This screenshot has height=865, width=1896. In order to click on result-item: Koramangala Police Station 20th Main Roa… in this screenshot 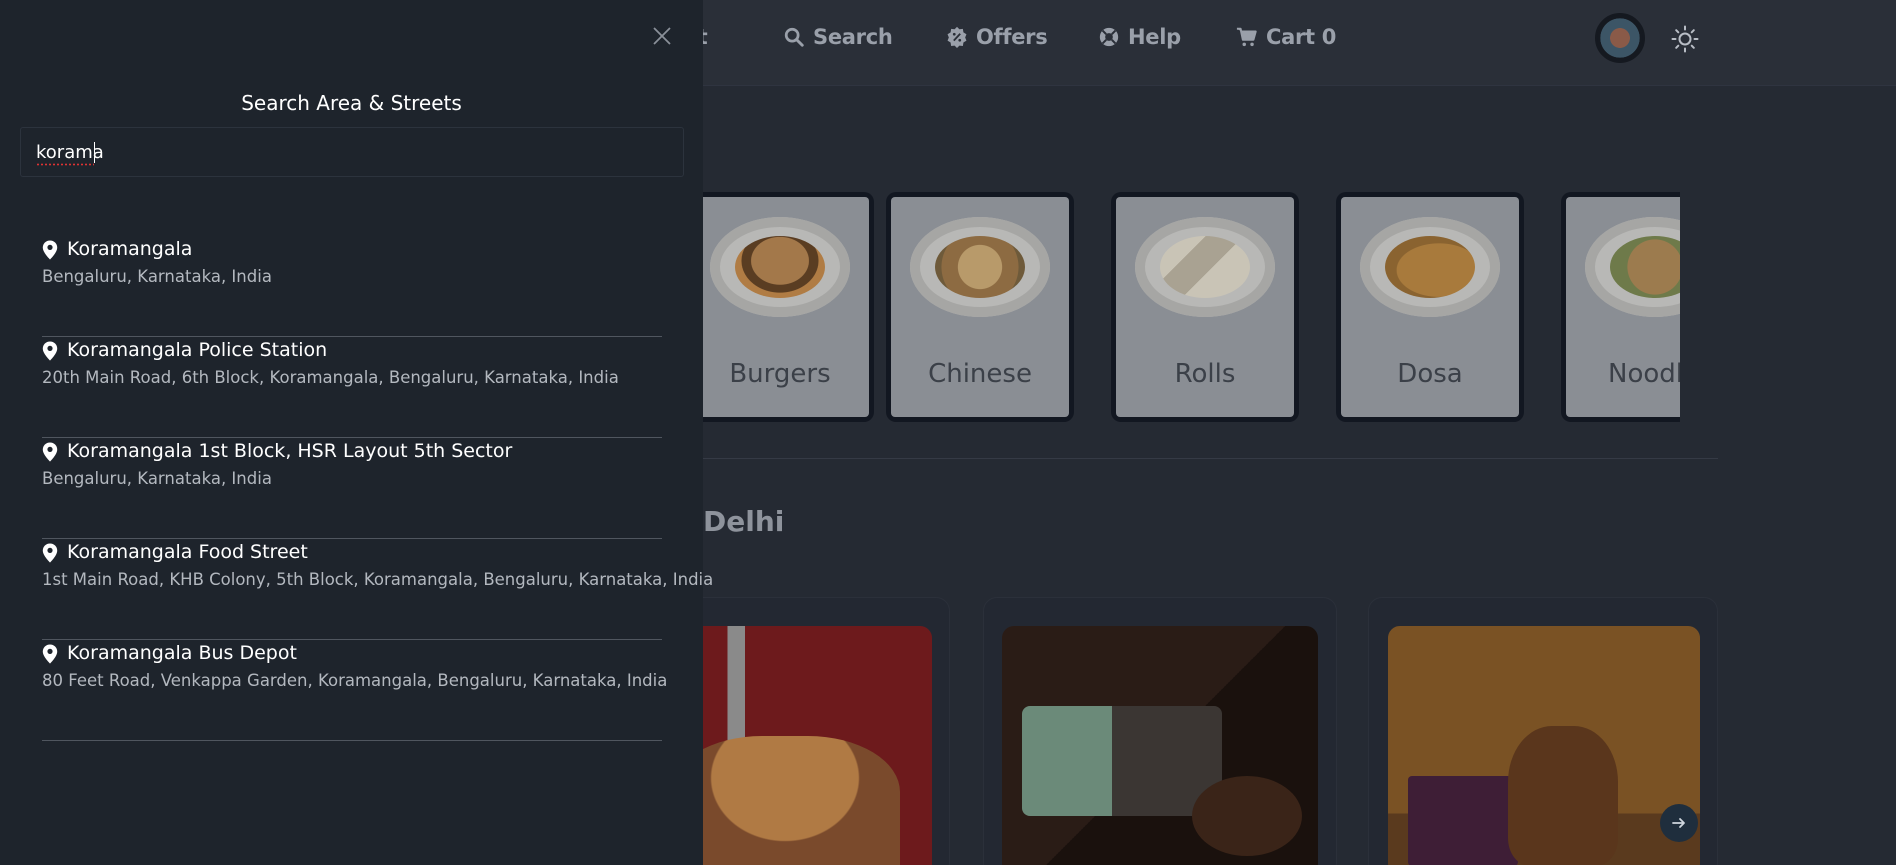, I will do `click(352, 387)`.